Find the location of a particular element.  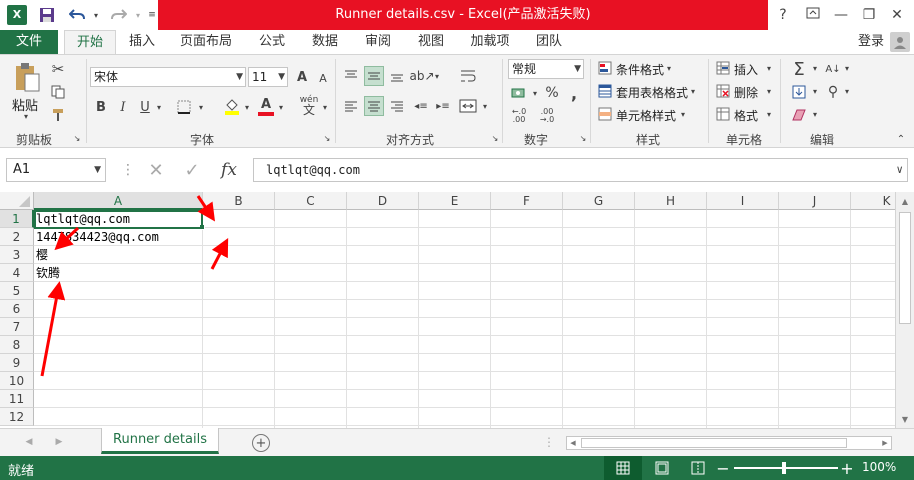

scroll-left-icon: ◀ is located at coordinates (573, 443).